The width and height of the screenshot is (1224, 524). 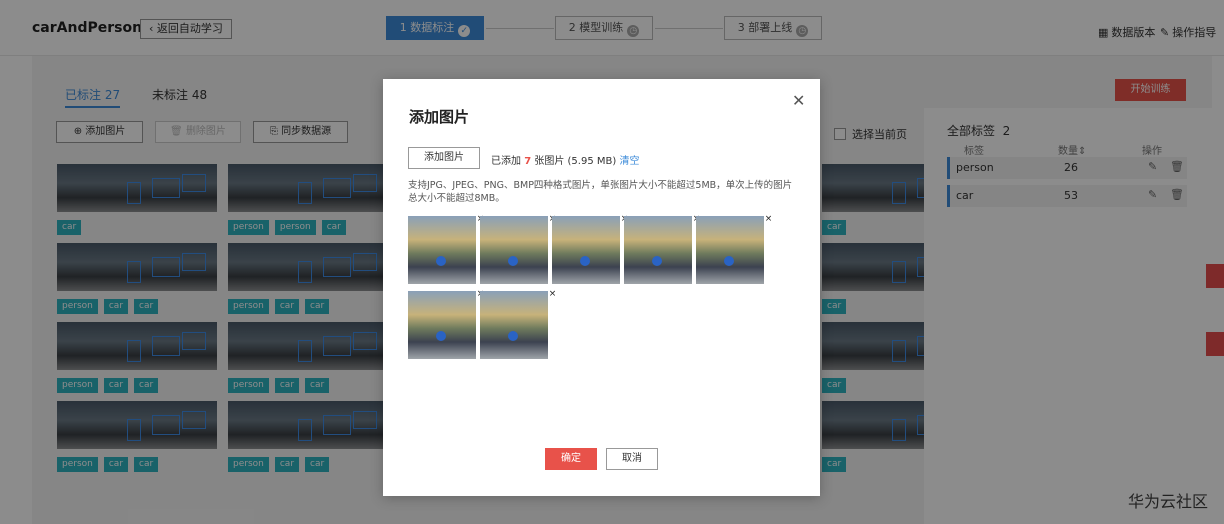 What do you see at coordinates (575, 161) in the screenshot?
I see `added-size: 张图片 (5.95 MB)` at bounding box center [575, 161].